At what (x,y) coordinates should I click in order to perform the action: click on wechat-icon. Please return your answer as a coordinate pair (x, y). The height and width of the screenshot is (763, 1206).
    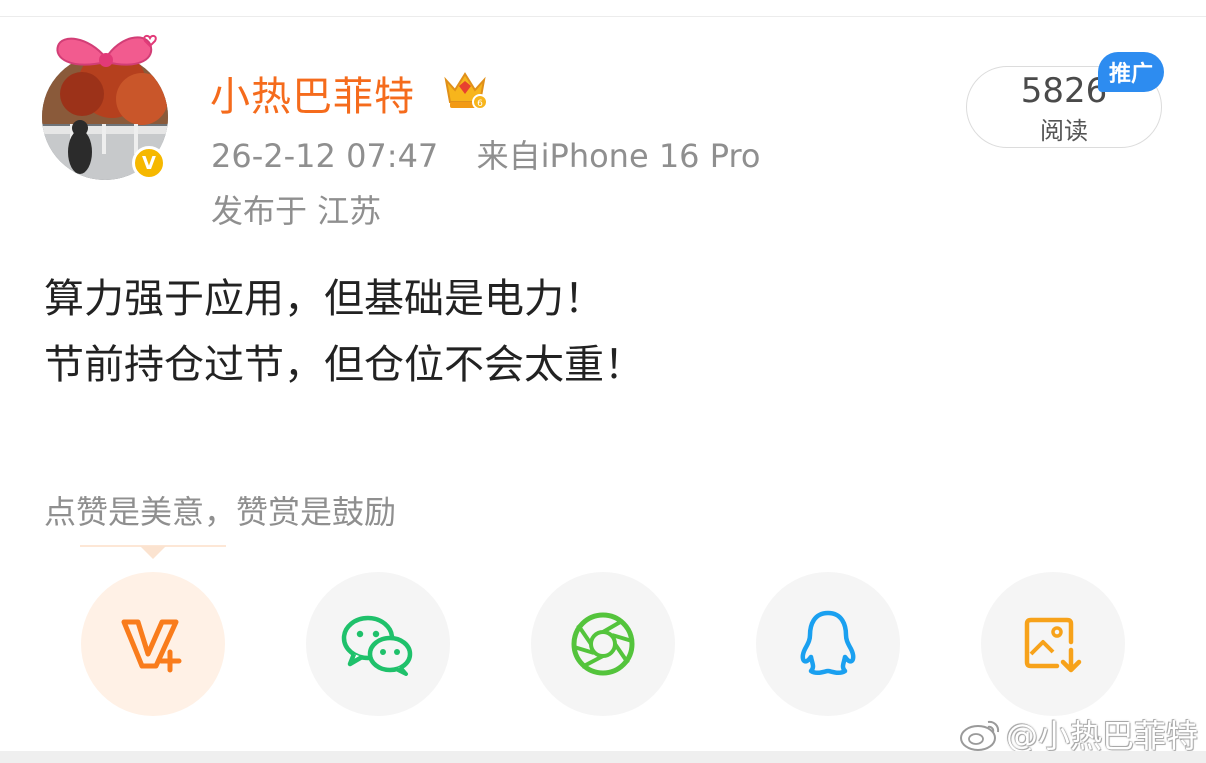
    Looking at the image, I should click on (377, 645).